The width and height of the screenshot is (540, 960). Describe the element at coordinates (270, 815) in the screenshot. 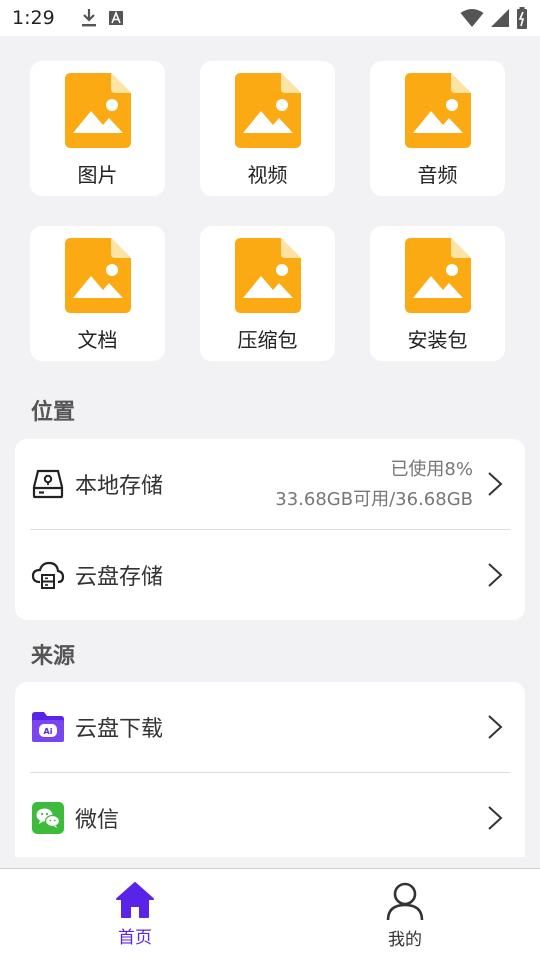

I see `wechat-row: 微信` at that location.